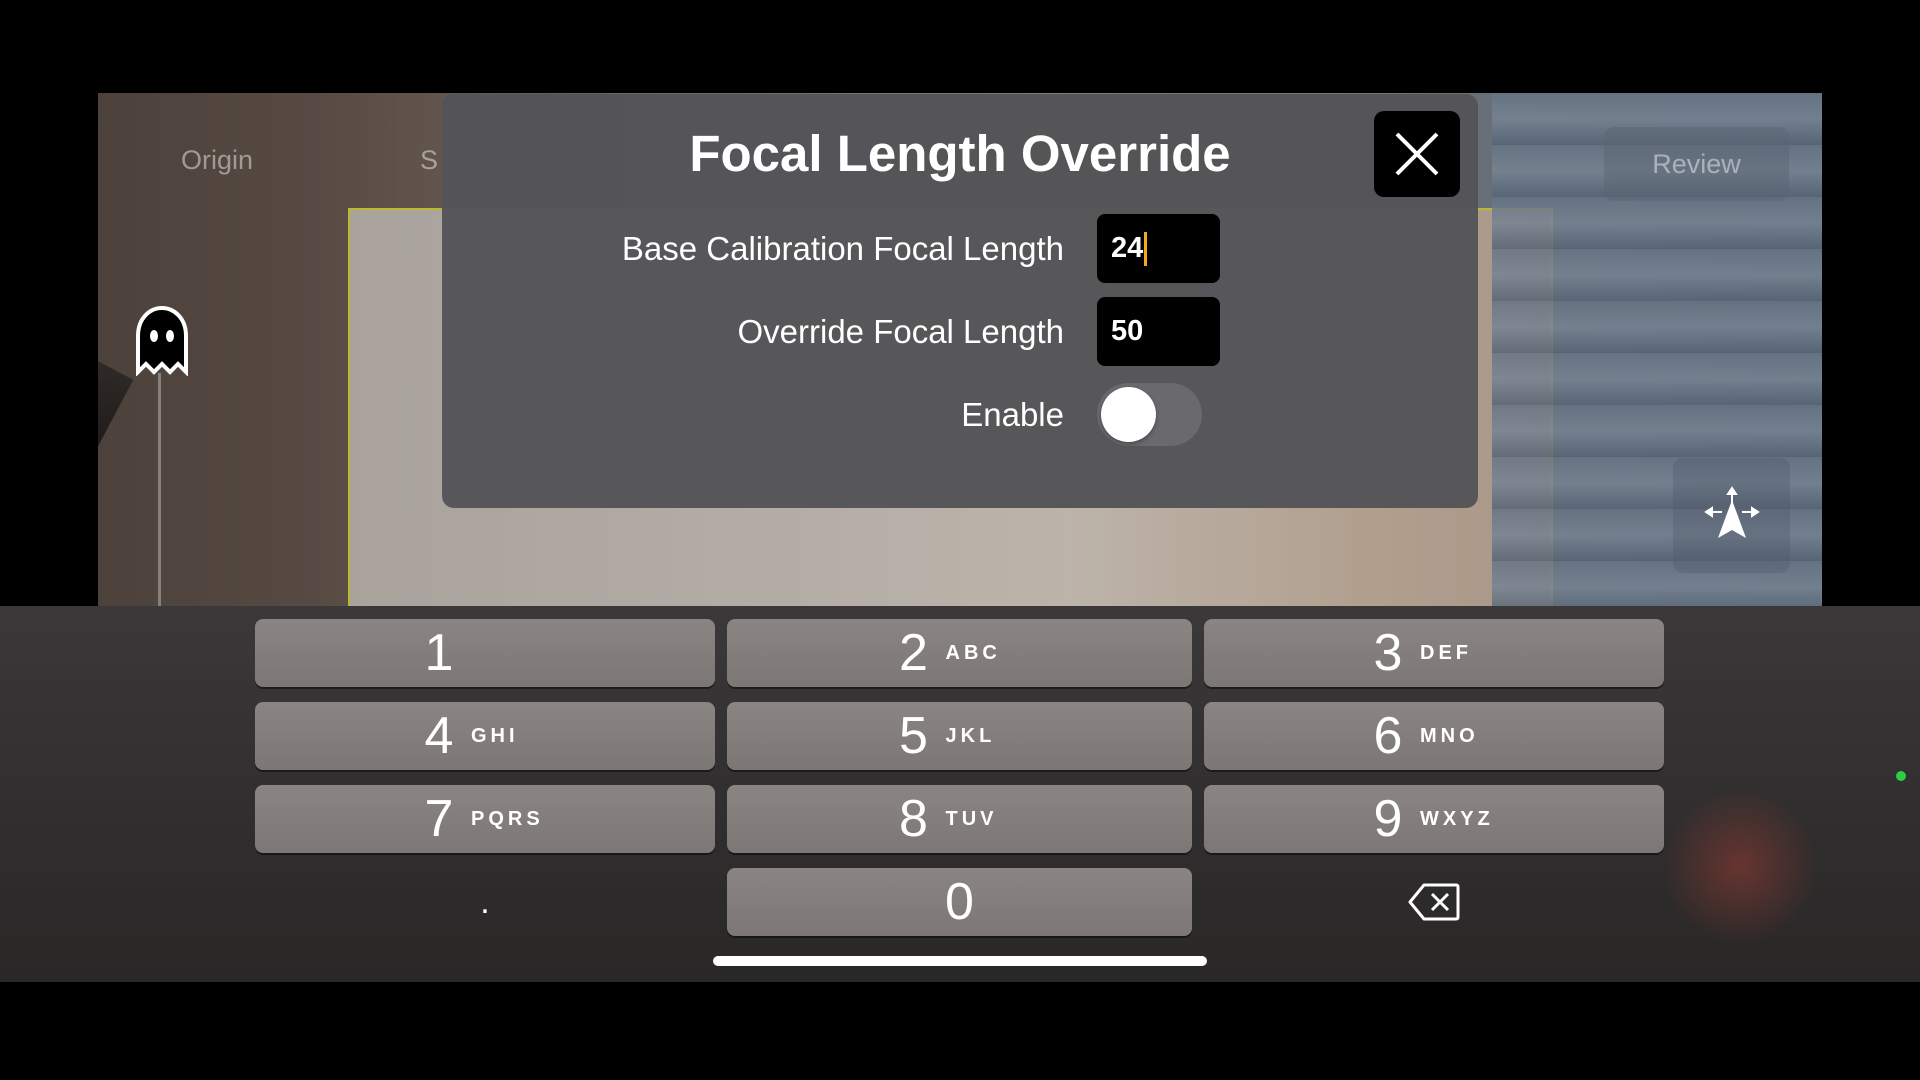 The width and height of the screenshot is (1920, 1080). I want to click on enable-toggle, so click(1149, 414).